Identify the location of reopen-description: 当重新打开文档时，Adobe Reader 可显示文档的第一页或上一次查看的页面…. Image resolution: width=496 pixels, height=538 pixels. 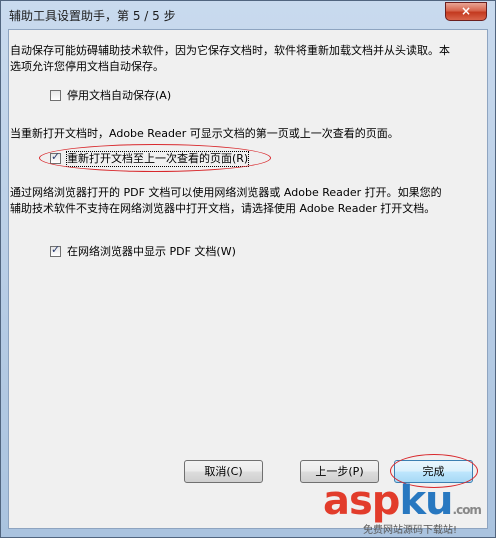
(204, 133).